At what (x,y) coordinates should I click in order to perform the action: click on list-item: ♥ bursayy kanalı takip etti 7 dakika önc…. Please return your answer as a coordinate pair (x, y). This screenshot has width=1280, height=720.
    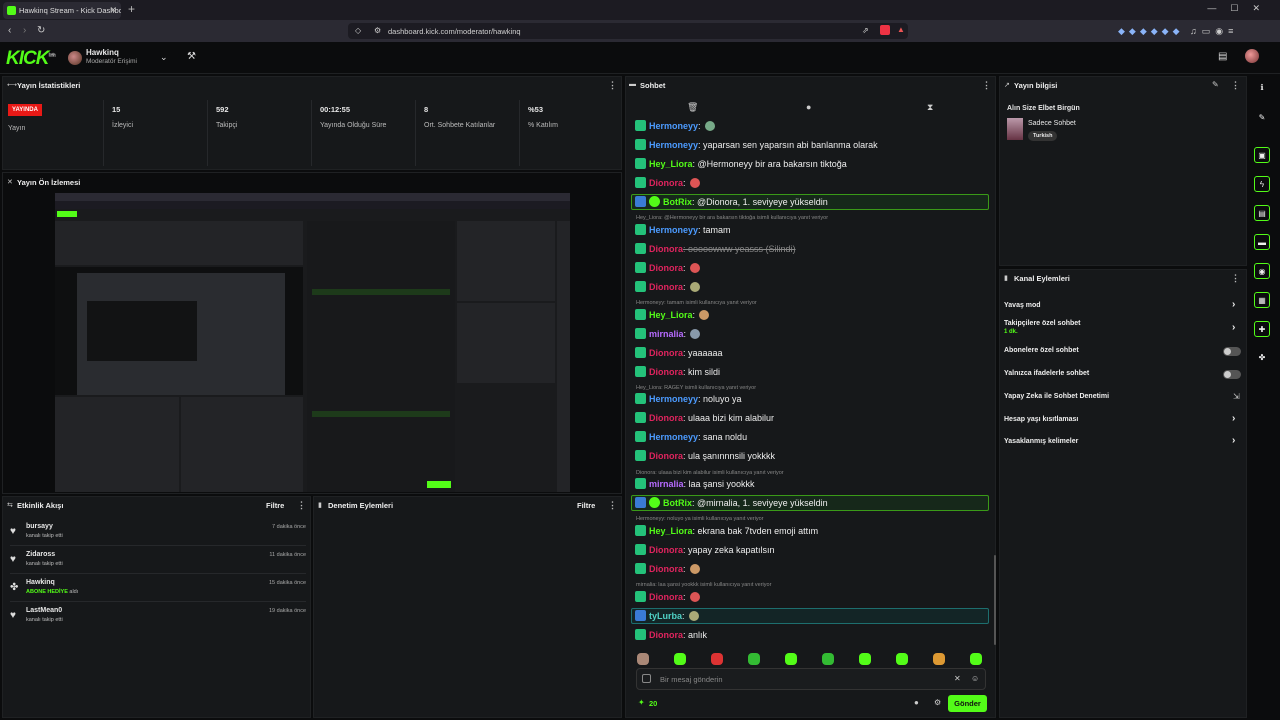
    Looking at the image, I should click on (158, 533).